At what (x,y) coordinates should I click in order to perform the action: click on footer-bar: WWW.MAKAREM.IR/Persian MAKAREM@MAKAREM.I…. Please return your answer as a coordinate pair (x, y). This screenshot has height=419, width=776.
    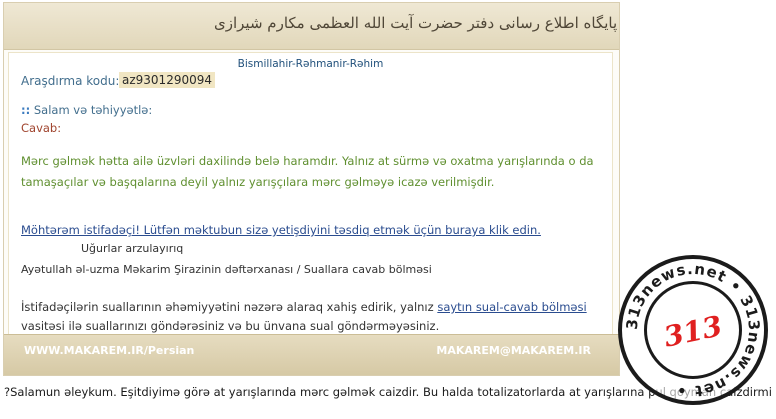
    Looking at the image, I should click on (311, 354).